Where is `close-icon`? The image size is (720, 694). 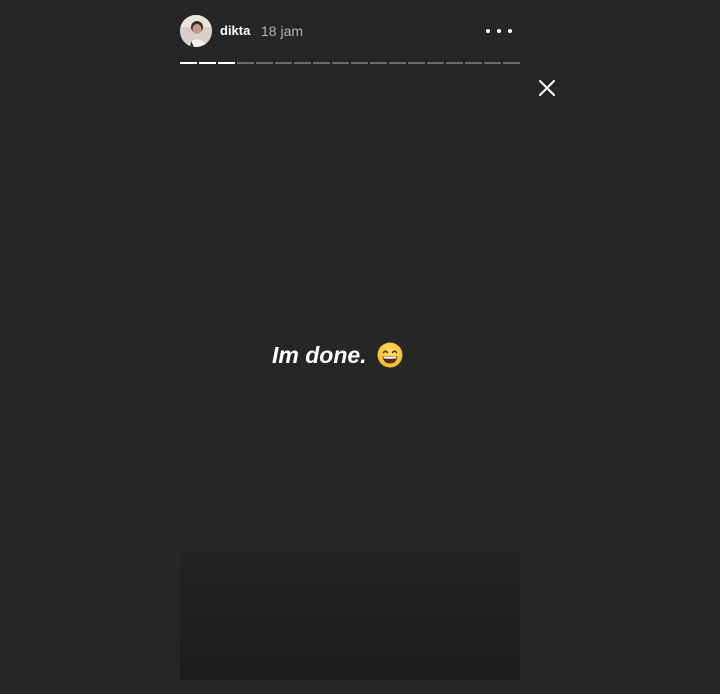 close-icon is located at coordinates (547, 88).